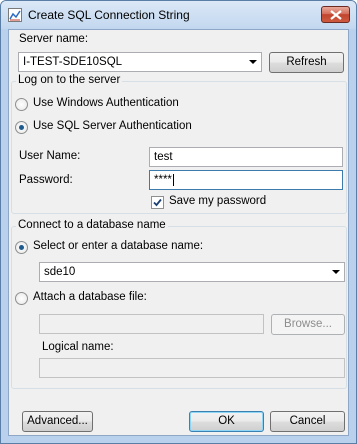 The image size is (357, 444). Describe the element at coordinates (173, 179) in the screenshot. I see `text-caret` at that location.